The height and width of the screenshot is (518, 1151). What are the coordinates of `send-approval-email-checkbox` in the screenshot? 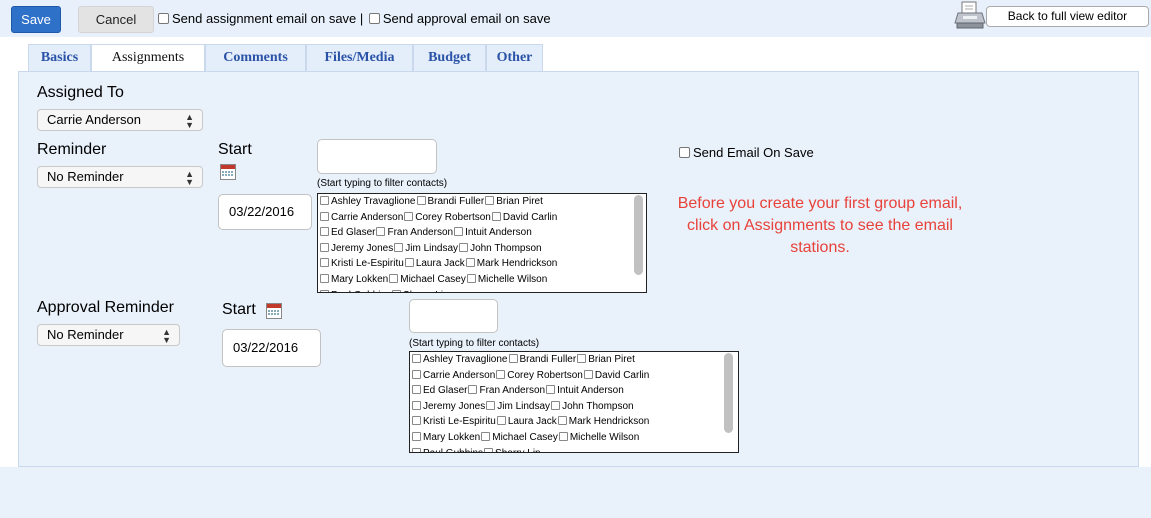 It's located at (374, 18).